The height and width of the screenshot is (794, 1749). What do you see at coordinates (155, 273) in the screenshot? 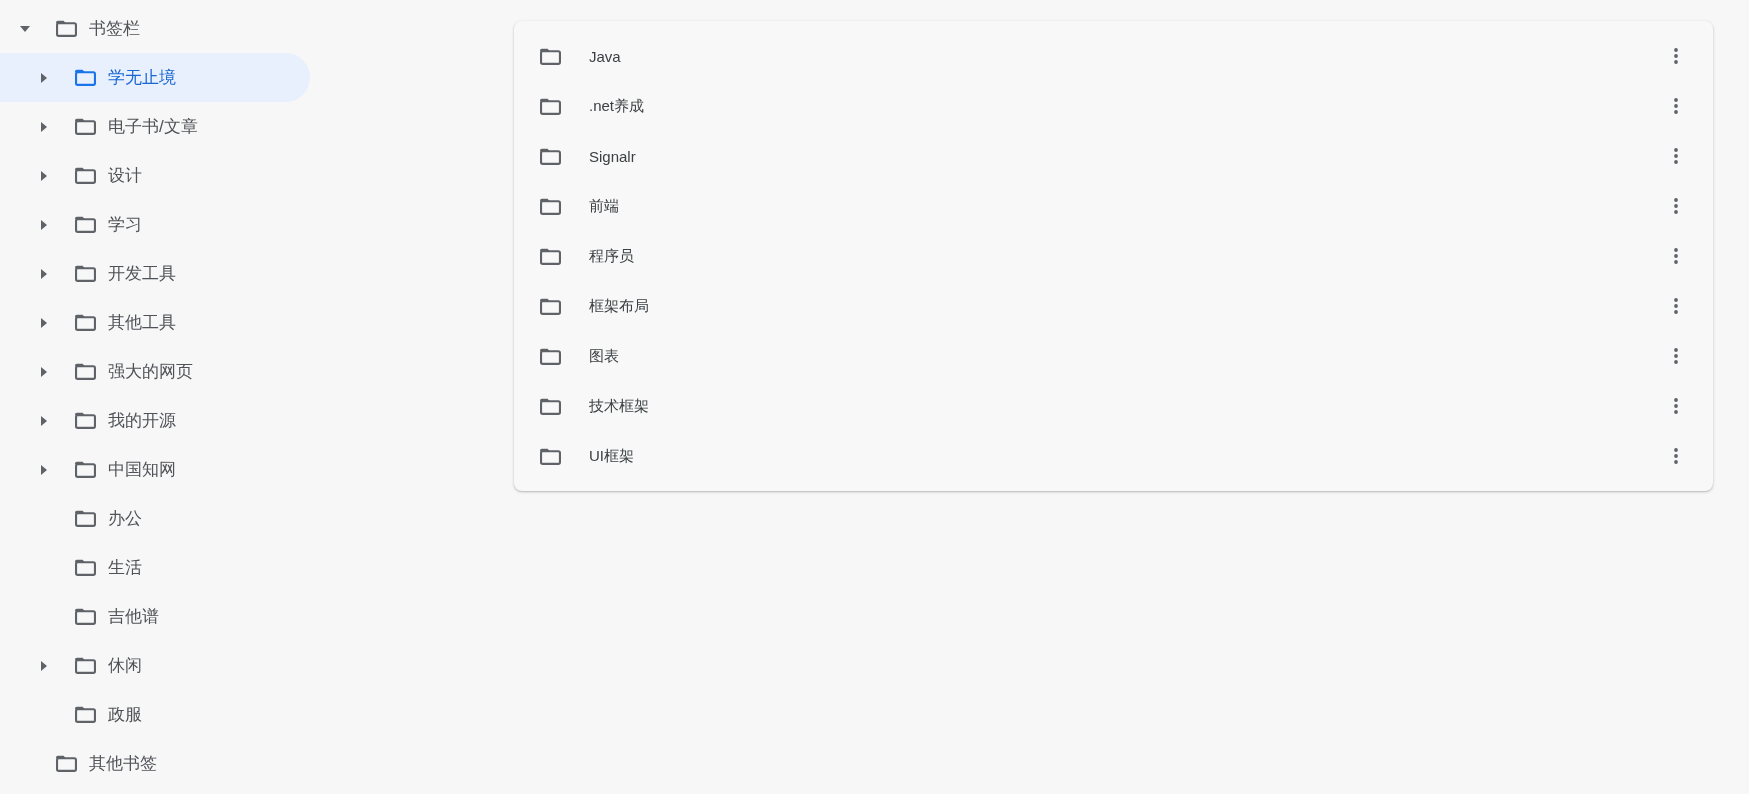
I see `bookmark-folder-item: 开发工具` at bounding box center [155, 273].